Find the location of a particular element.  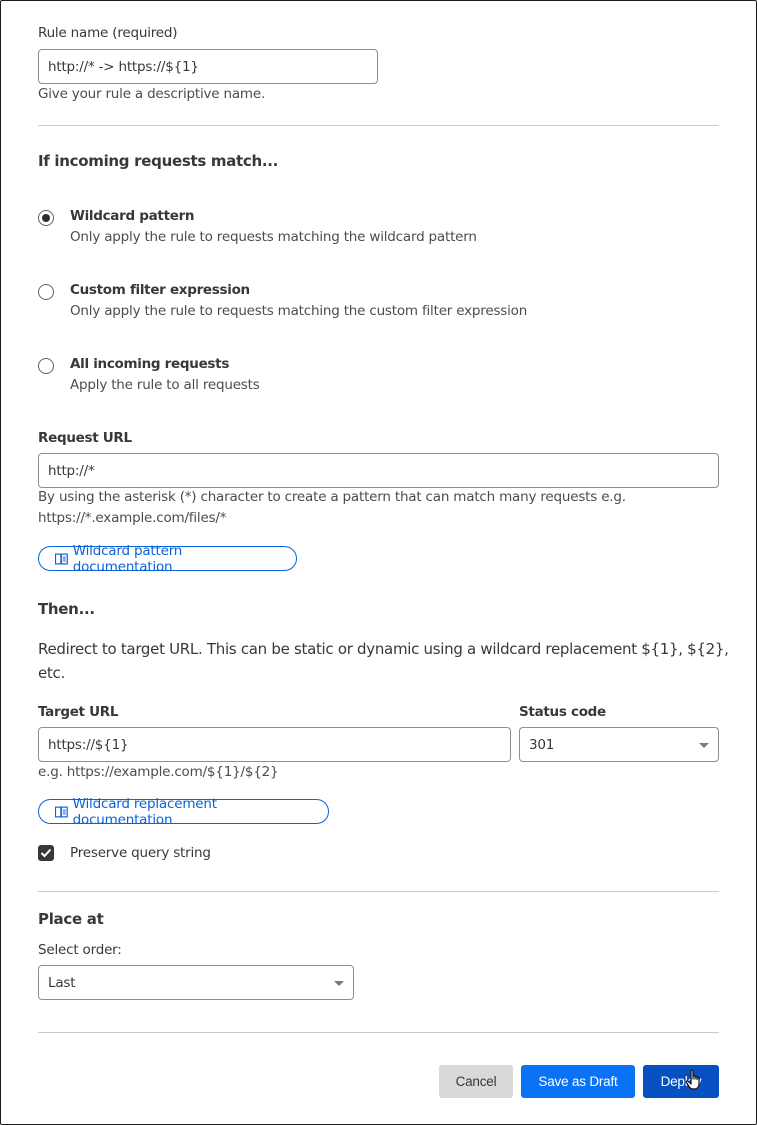

doc-link-label: Wildcard replacement documentation is located at coordinates (144, 811).